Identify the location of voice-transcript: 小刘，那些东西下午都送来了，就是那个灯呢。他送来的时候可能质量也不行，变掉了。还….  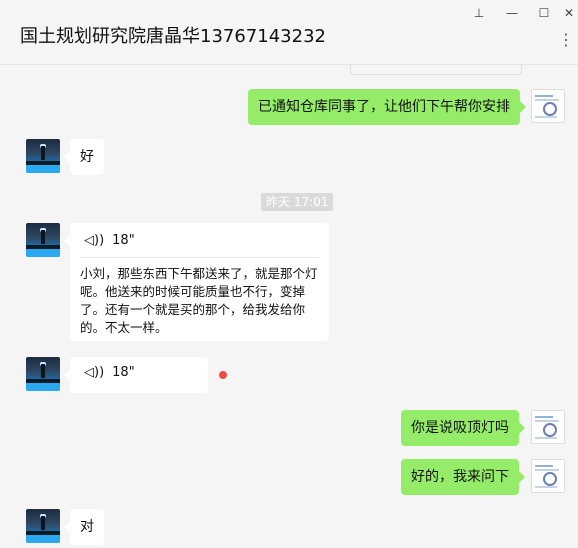
(199, 300).